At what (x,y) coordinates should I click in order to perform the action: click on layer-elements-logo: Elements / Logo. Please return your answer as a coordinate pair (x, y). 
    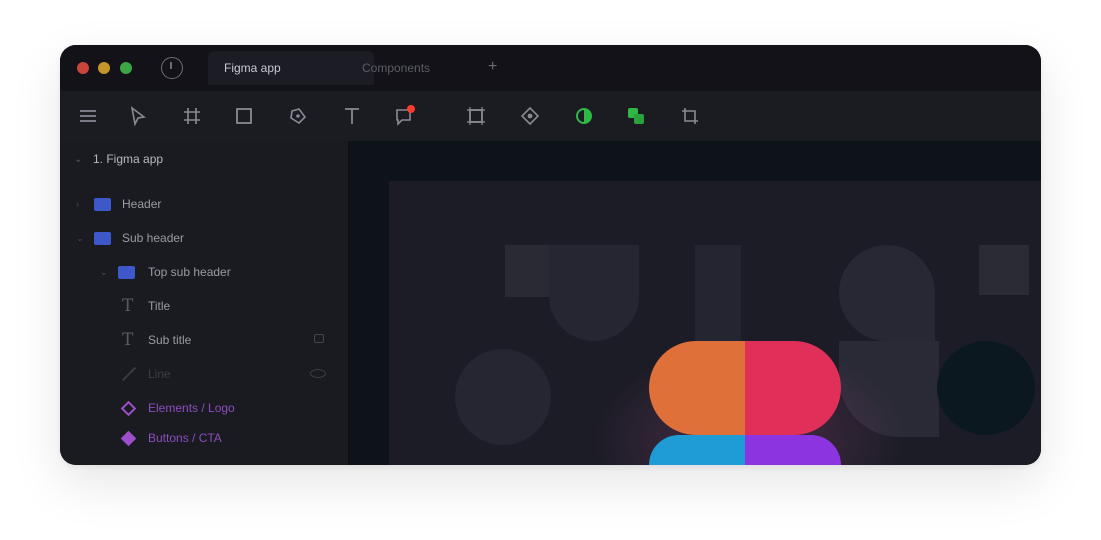
    Looking at the image, I should click on (204, 408).